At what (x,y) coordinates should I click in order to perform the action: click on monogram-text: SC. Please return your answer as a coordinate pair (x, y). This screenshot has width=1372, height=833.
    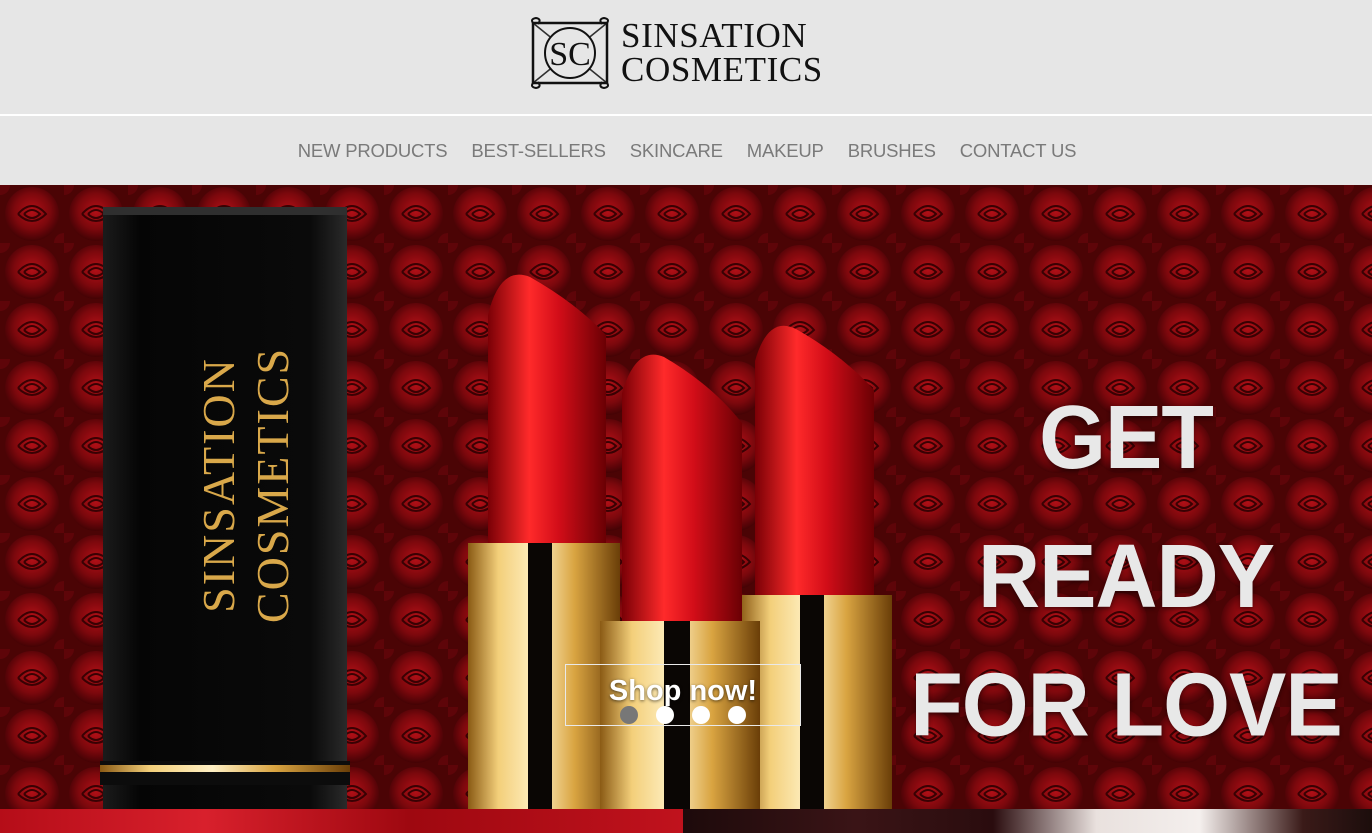
    Looking at the image, I should click on (570, 54).